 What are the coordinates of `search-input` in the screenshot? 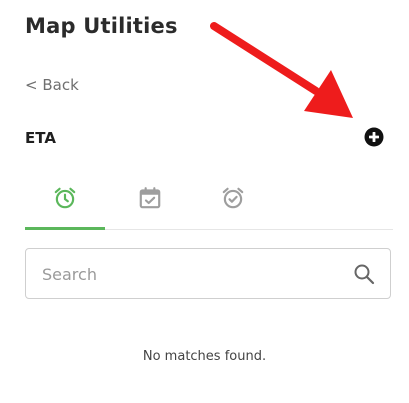 It's located at (192, 274).